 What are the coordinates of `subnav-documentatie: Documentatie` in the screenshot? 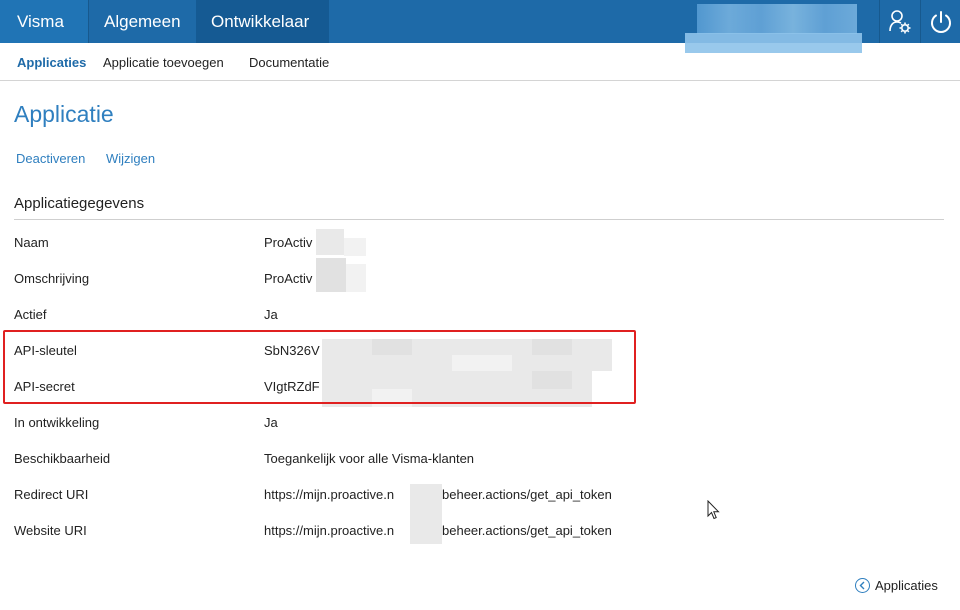 It's located at (289, 62).